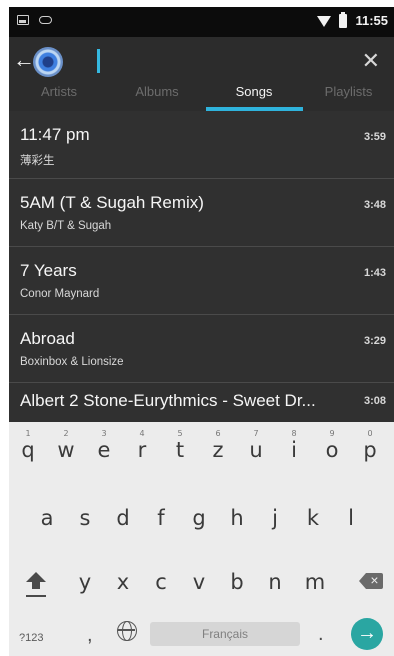 This screenshot has height=656, width=394. I want to click on tab-playlists: Playlists, so click(348, 98).